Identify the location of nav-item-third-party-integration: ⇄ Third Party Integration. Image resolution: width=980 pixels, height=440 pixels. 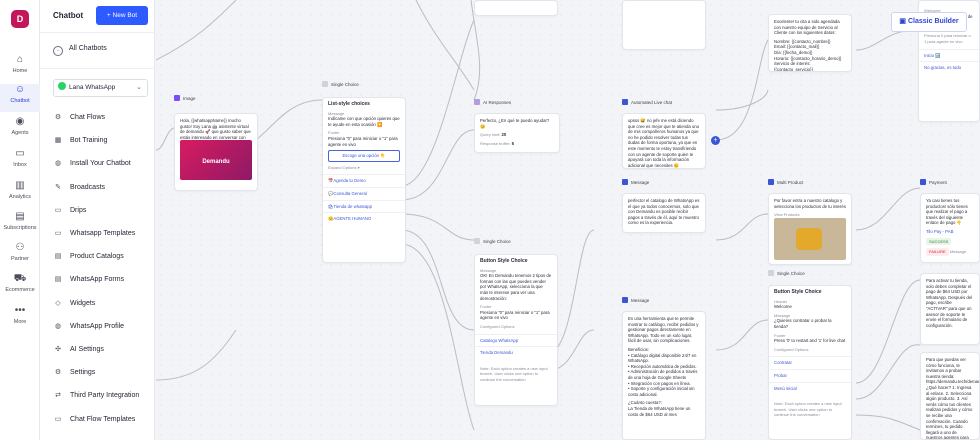
(102, 396).